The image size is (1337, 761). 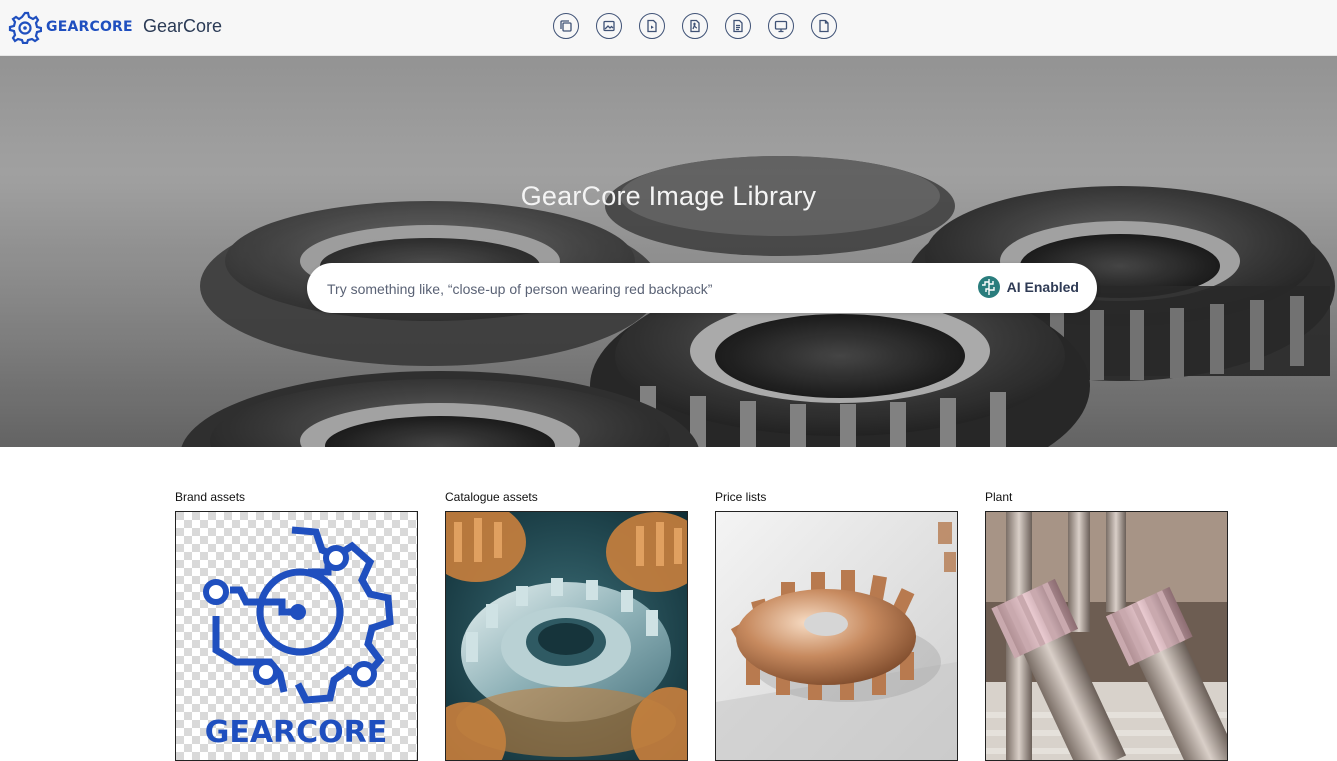 I want to click on ai-enabled-badge: AI Enabled, so click(x=1028, y=287).